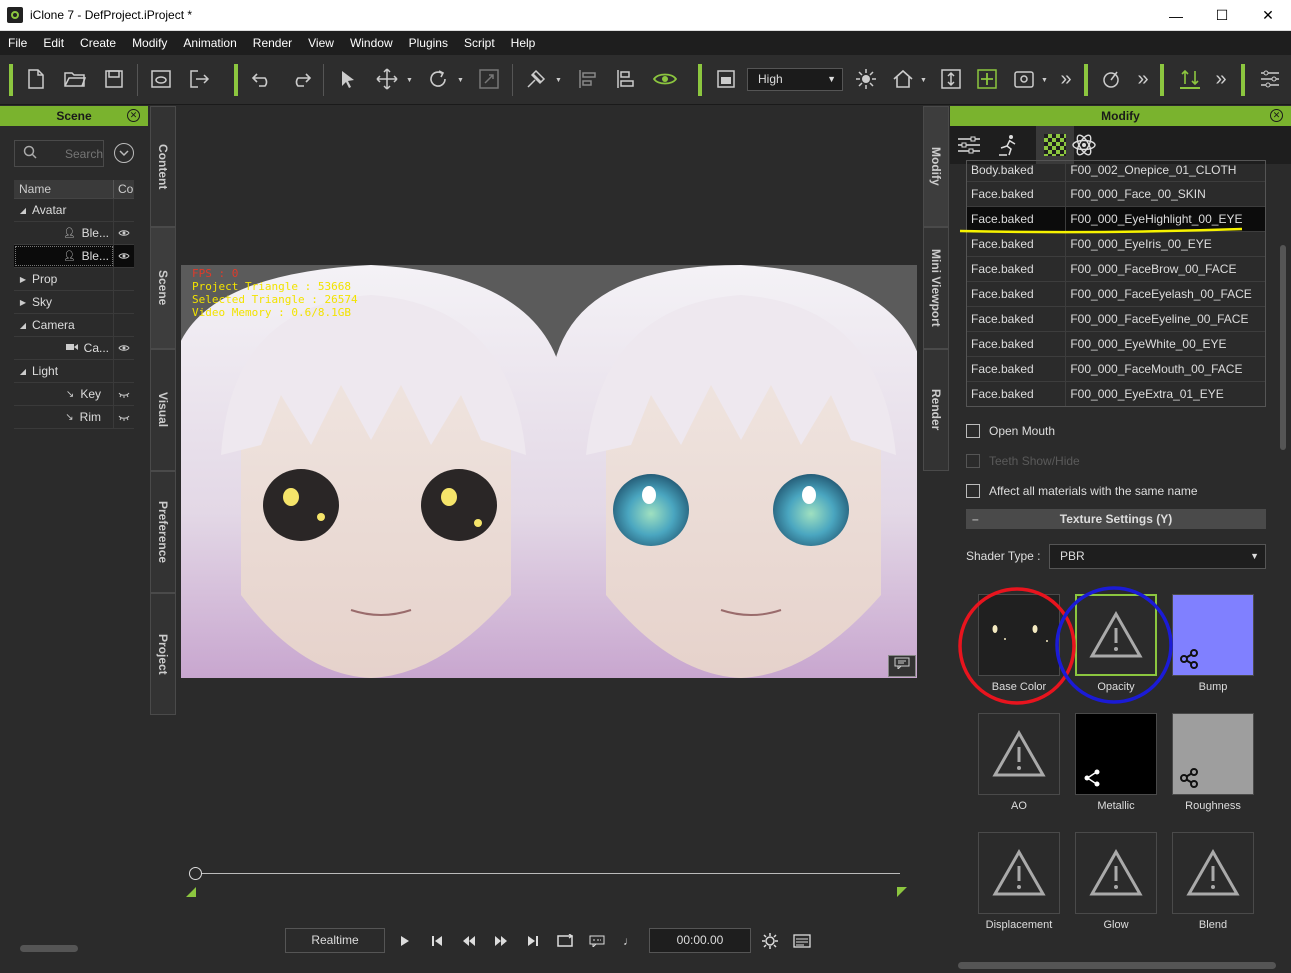  What do you see at coordinates (1222, 15) in the screenshot?
I see `maximize-button: ☐` at bounding box center [1222, 15].